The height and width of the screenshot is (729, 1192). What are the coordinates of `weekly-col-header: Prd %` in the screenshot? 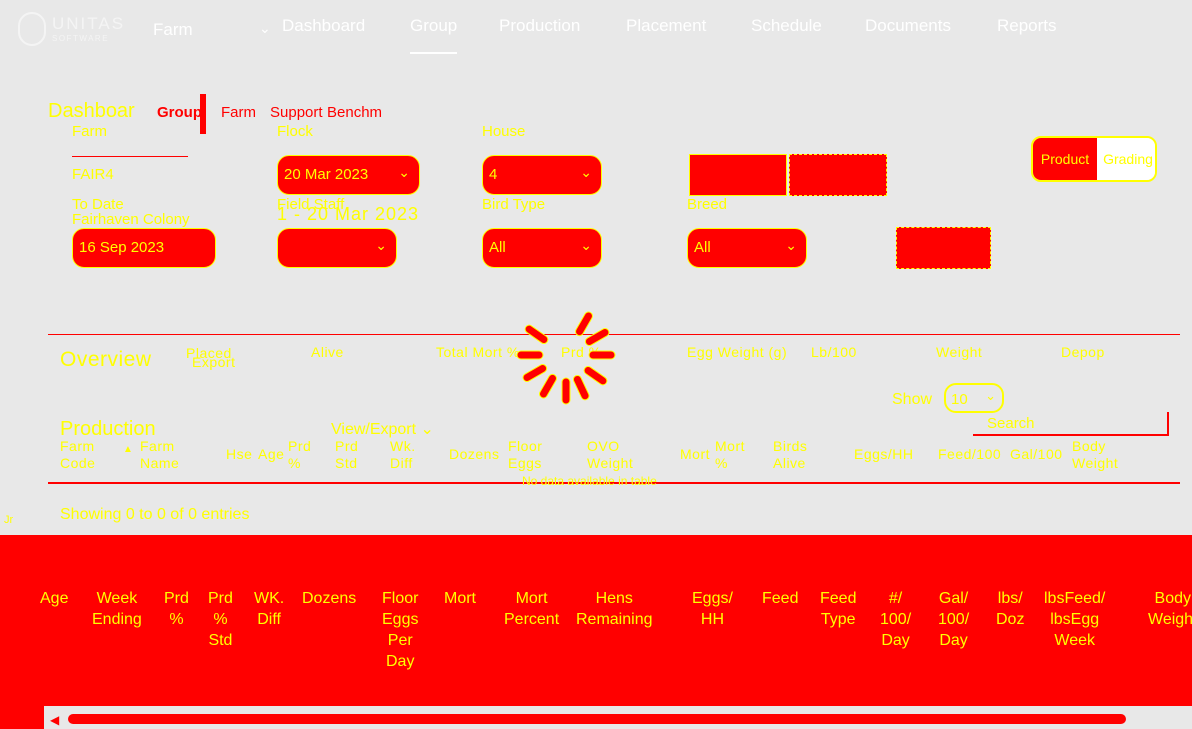 It's located at (176, 609).